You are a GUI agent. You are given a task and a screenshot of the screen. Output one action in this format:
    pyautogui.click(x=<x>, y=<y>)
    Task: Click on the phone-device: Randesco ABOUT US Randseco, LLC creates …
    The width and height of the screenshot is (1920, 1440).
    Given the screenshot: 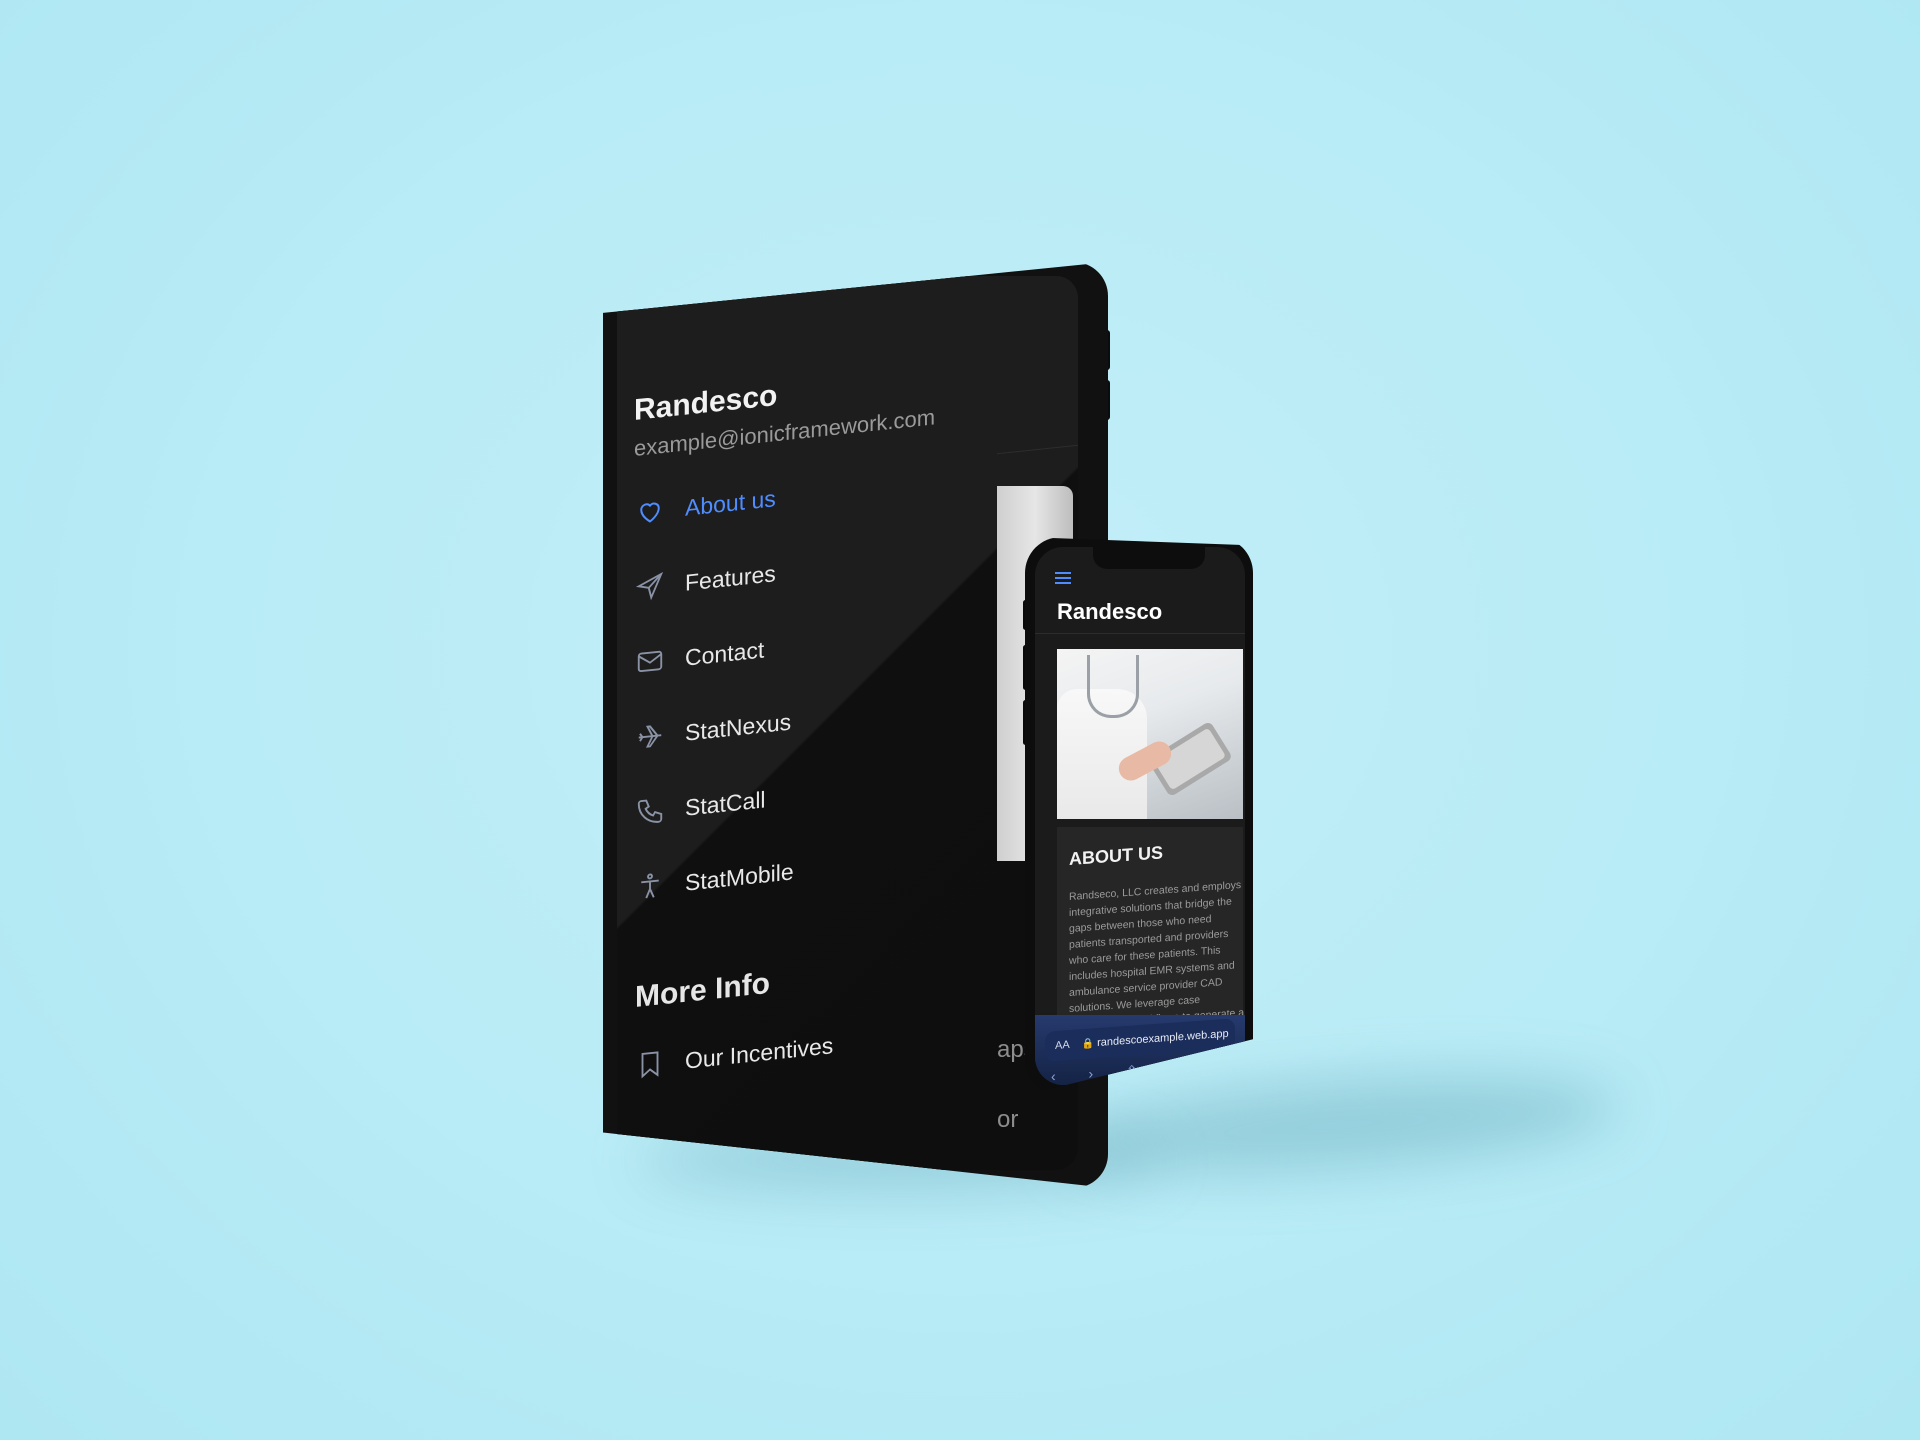 What is the action you would take?
    pyautogui.click(x=1139, y=816)
    